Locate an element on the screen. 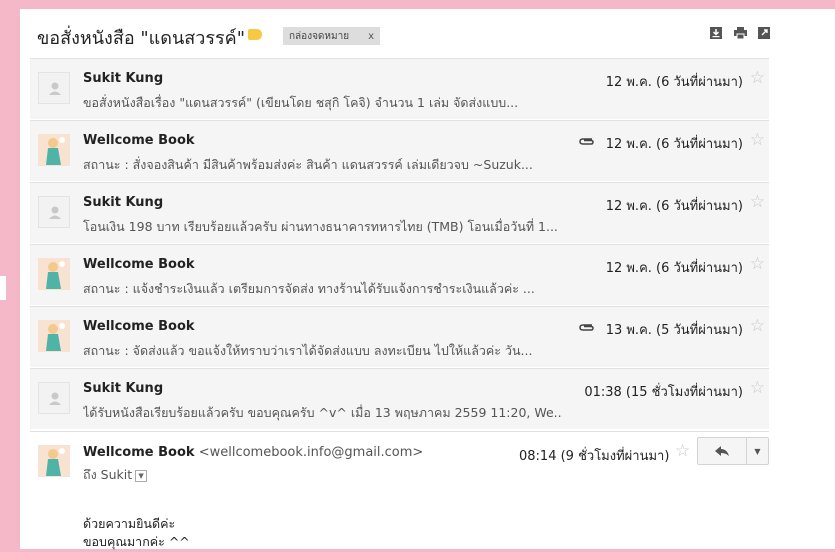 Image resolution: width=835 pixels, height=552 pixels. top-border is located at coordinates (427, 4).